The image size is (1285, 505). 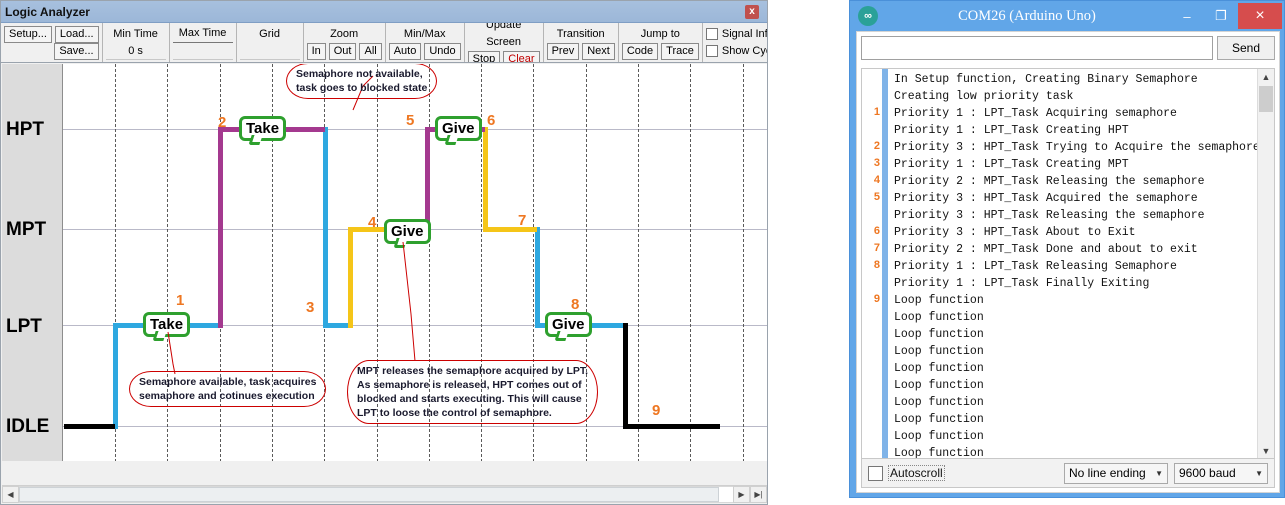 What do you see at coordinates (427, 179) in the screenshot?
I see `trace-segment-hpt` at bounding box center [427, 179].